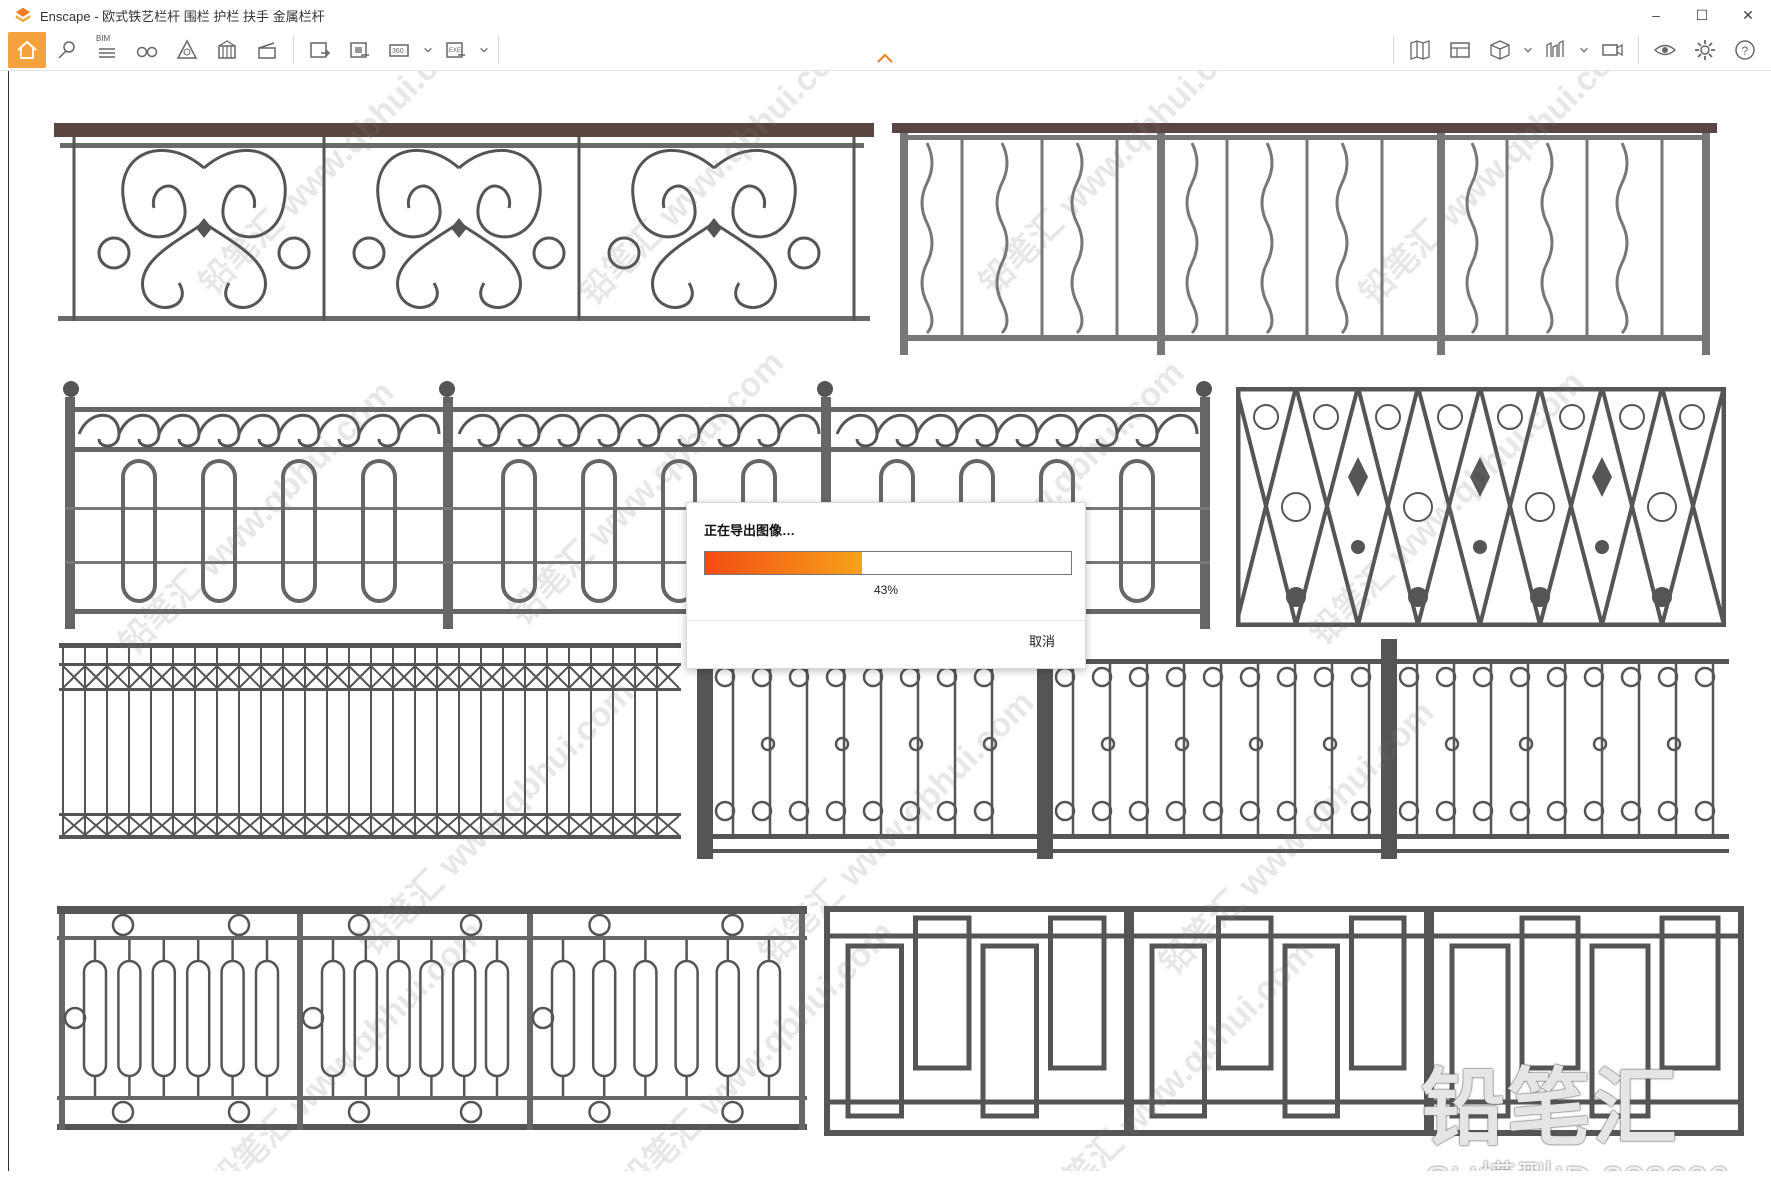 The height and width of the screenshot is (1179, 1771). I want to click on export-progress-dialog: 正在导出图像… 43% 取消, so click(886, 585).